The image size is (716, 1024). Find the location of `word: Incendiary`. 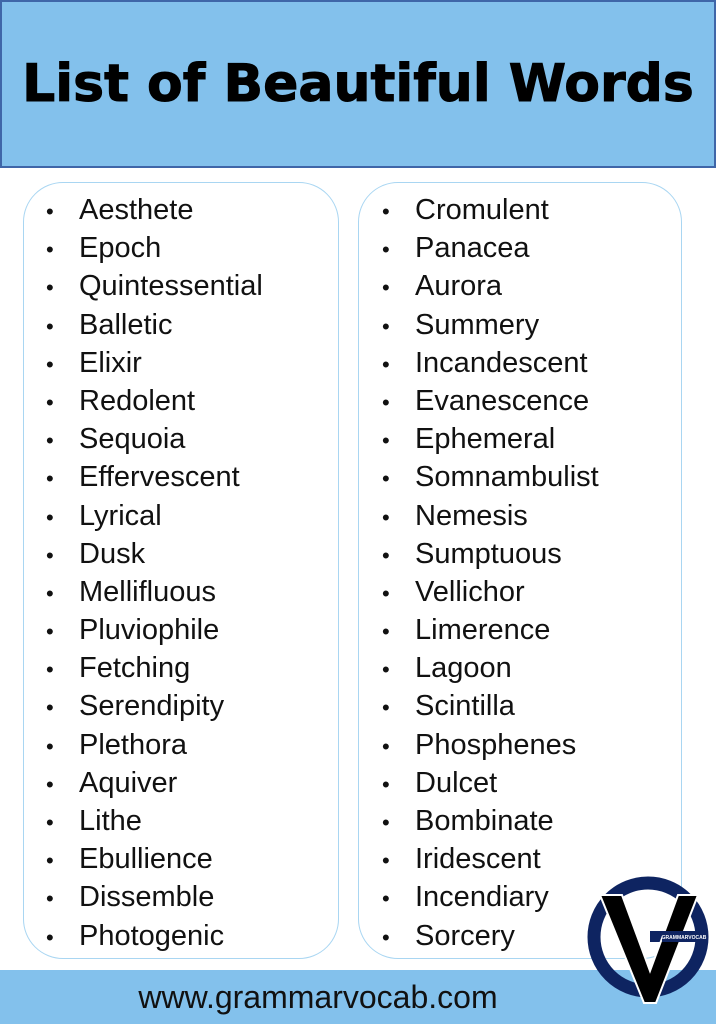

word: Incendiary is located at coordinates (482, 897).